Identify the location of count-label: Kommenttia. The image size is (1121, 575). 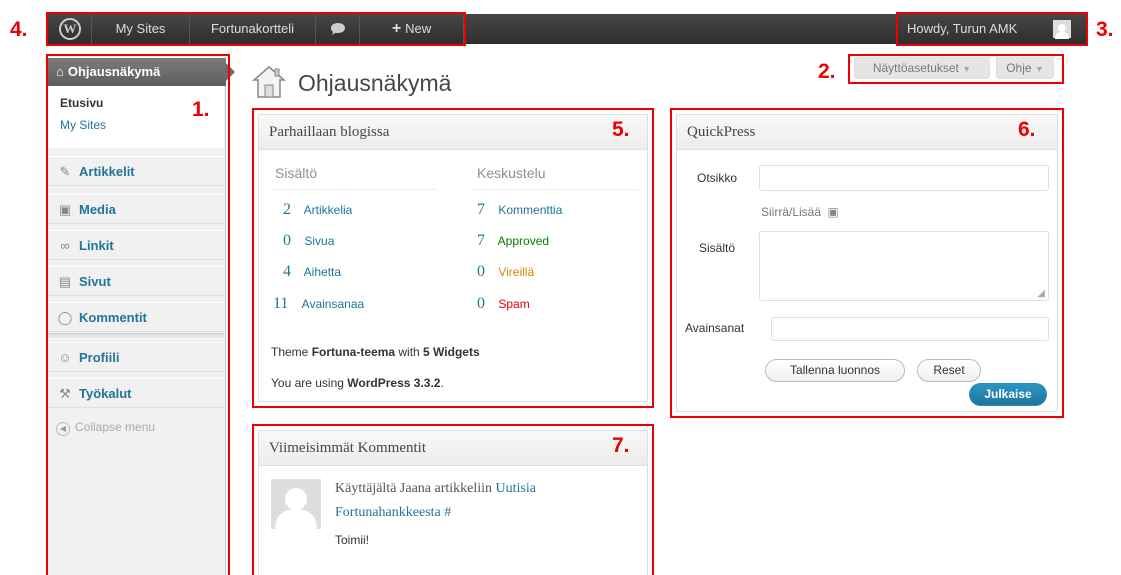
(530, 210).